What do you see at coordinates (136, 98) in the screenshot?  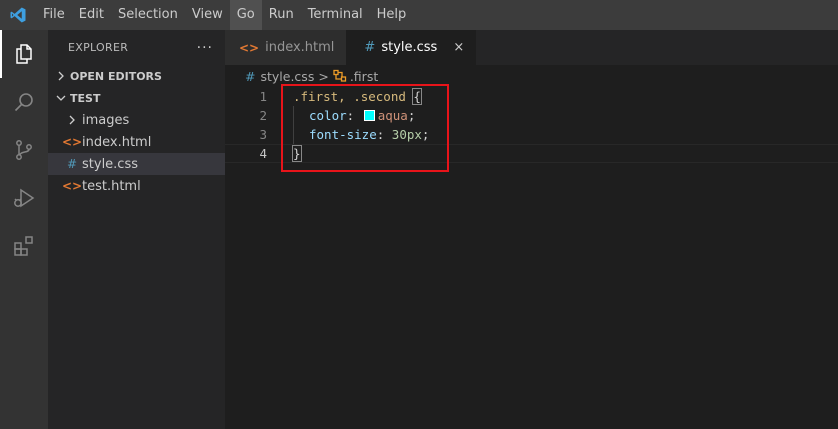 I see `folder-section-test: TEST` at bounding box center [136, 98].